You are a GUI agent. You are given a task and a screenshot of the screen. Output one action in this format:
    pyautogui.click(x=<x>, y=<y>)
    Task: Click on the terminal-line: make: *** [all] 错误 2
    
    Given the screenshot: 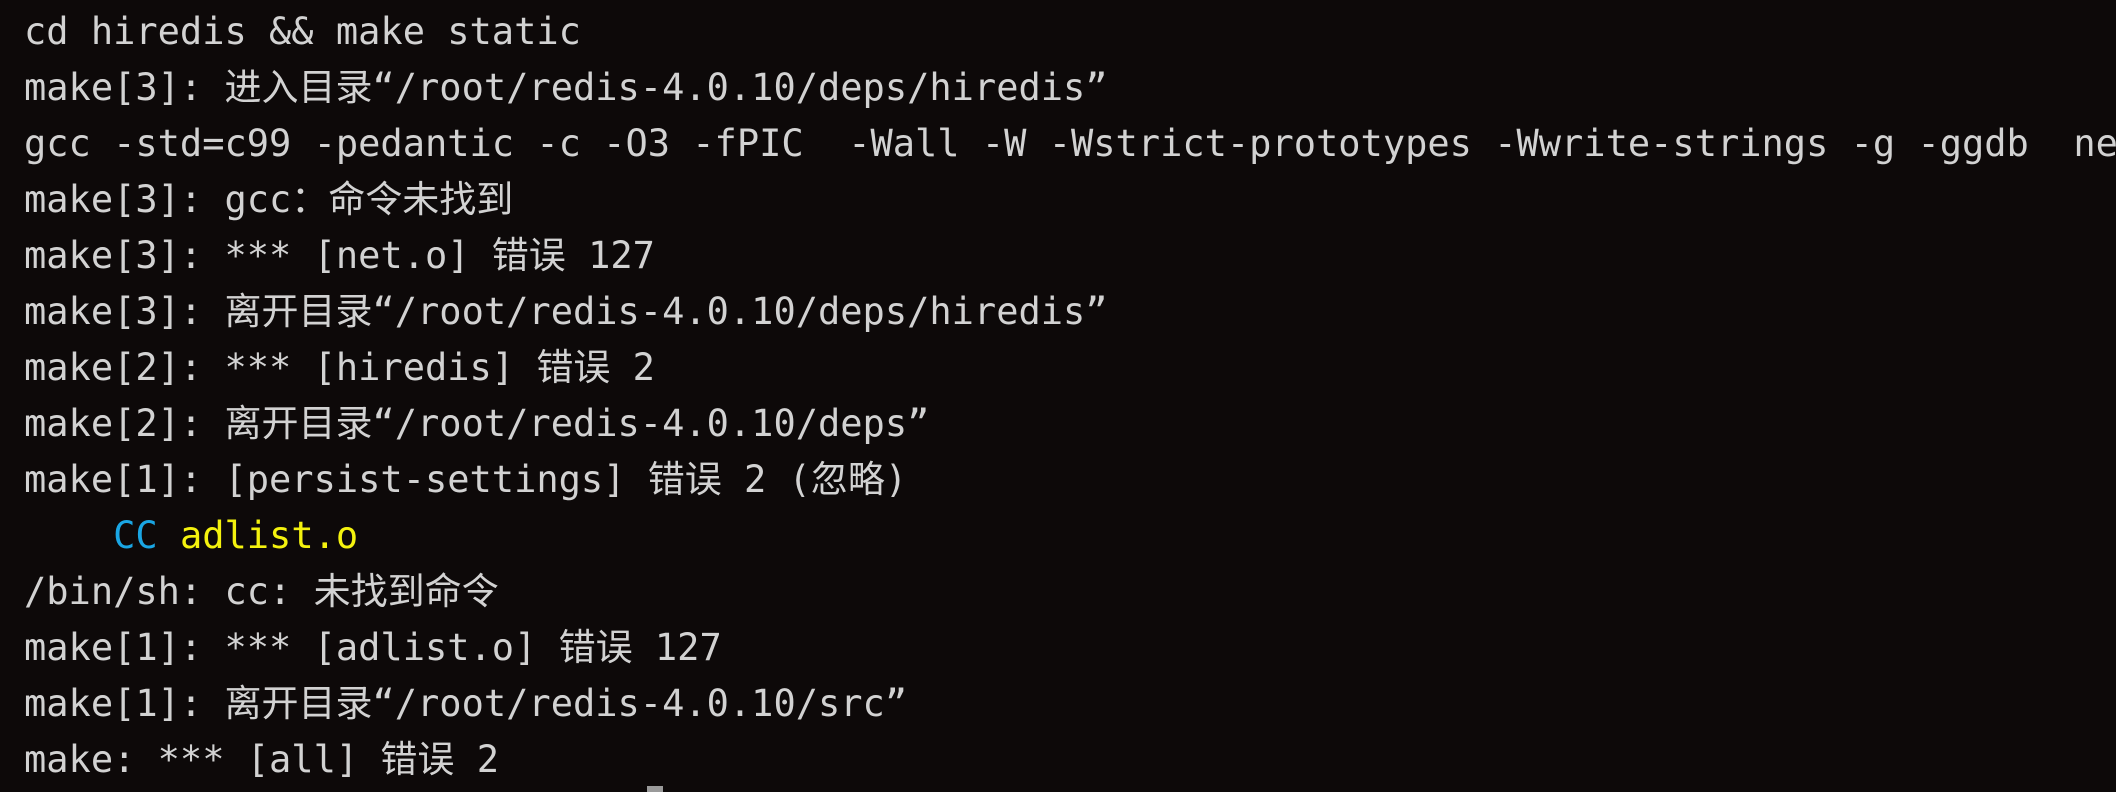 What is the action you would take?
    pyautogui.click(x=261, y=759)
    